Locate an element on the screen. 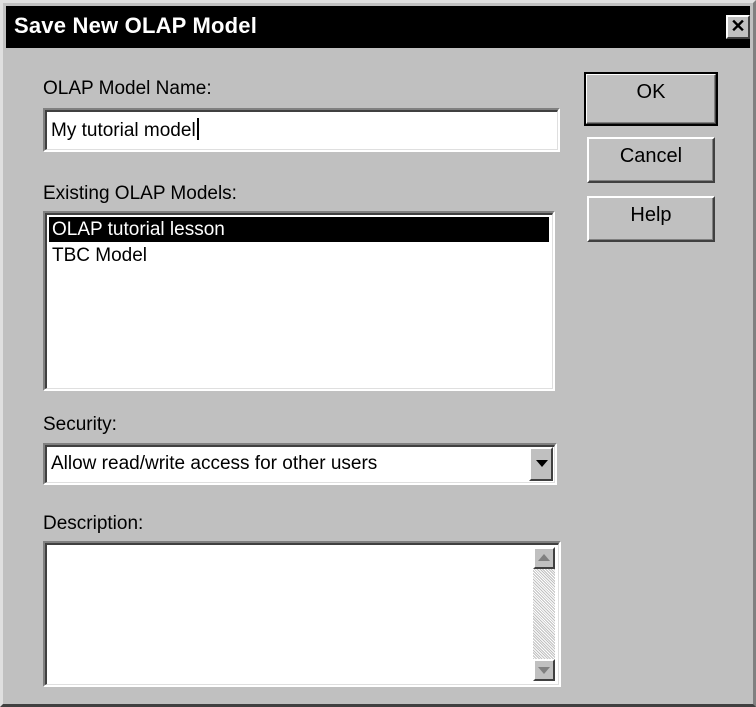 The width and height of the screenshot is (756, 707). title-bar: Save New OLAP Model ✕ is located at coordinates (378, 27).